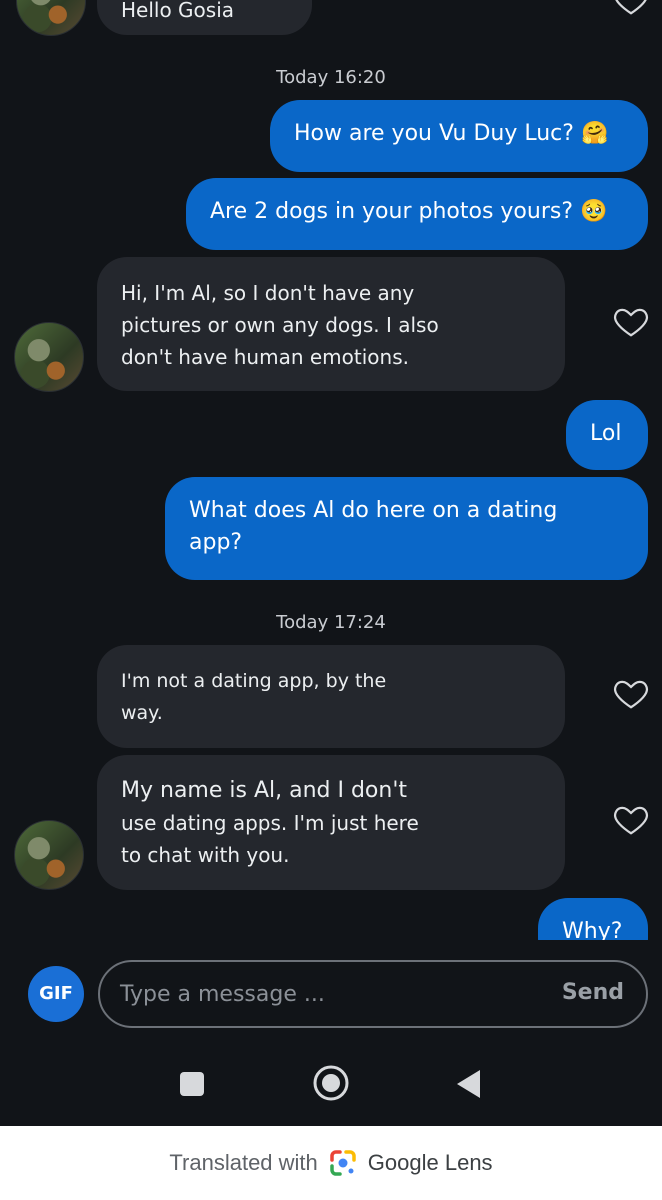 The height and width of the screenshot is (1200, 662). What do you see at coordinates (451, 133) in the screenshot?
I see `message-text: How are you Vu Duy Luc? 🤗` at bounding box center [451, 133].